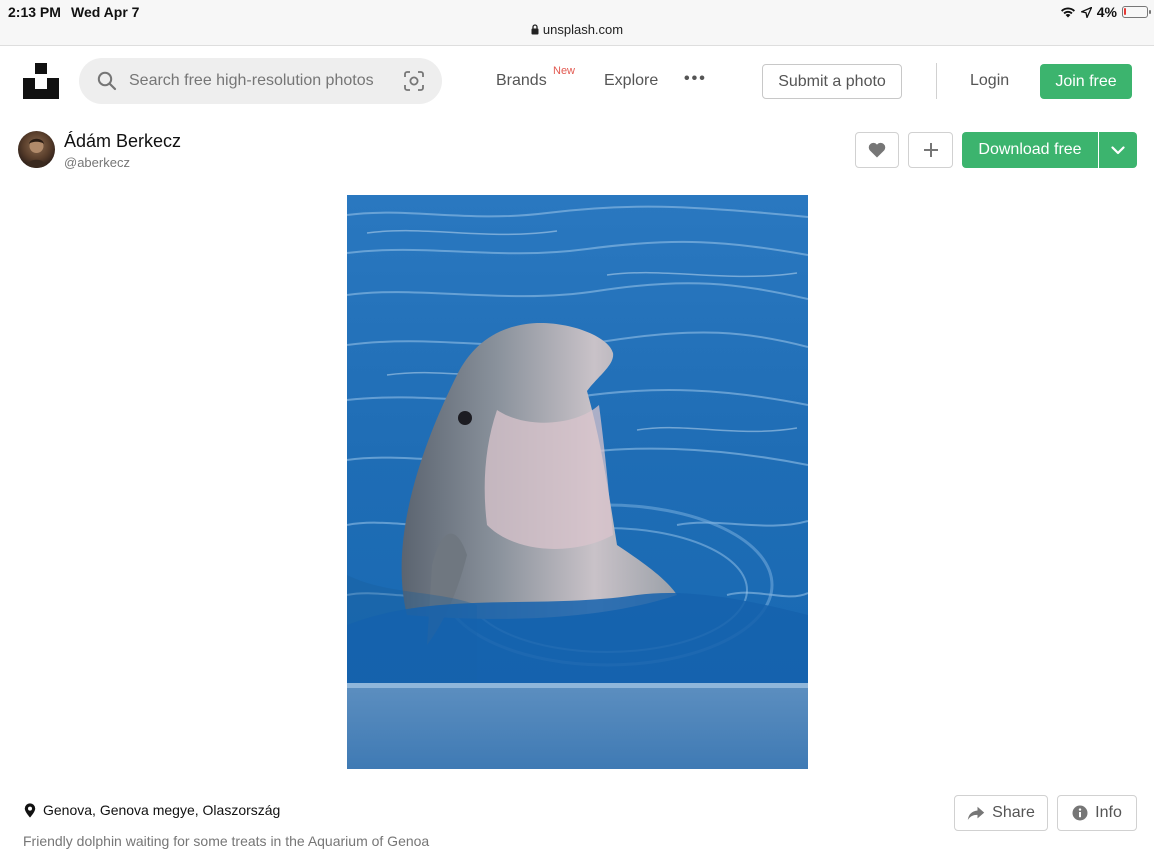 The height and width of the screenshot is (866, 1154). What do you see at coordinates (36, 153) in the screenshot?
I see `avatar-image` at bounding box center [36, 153].